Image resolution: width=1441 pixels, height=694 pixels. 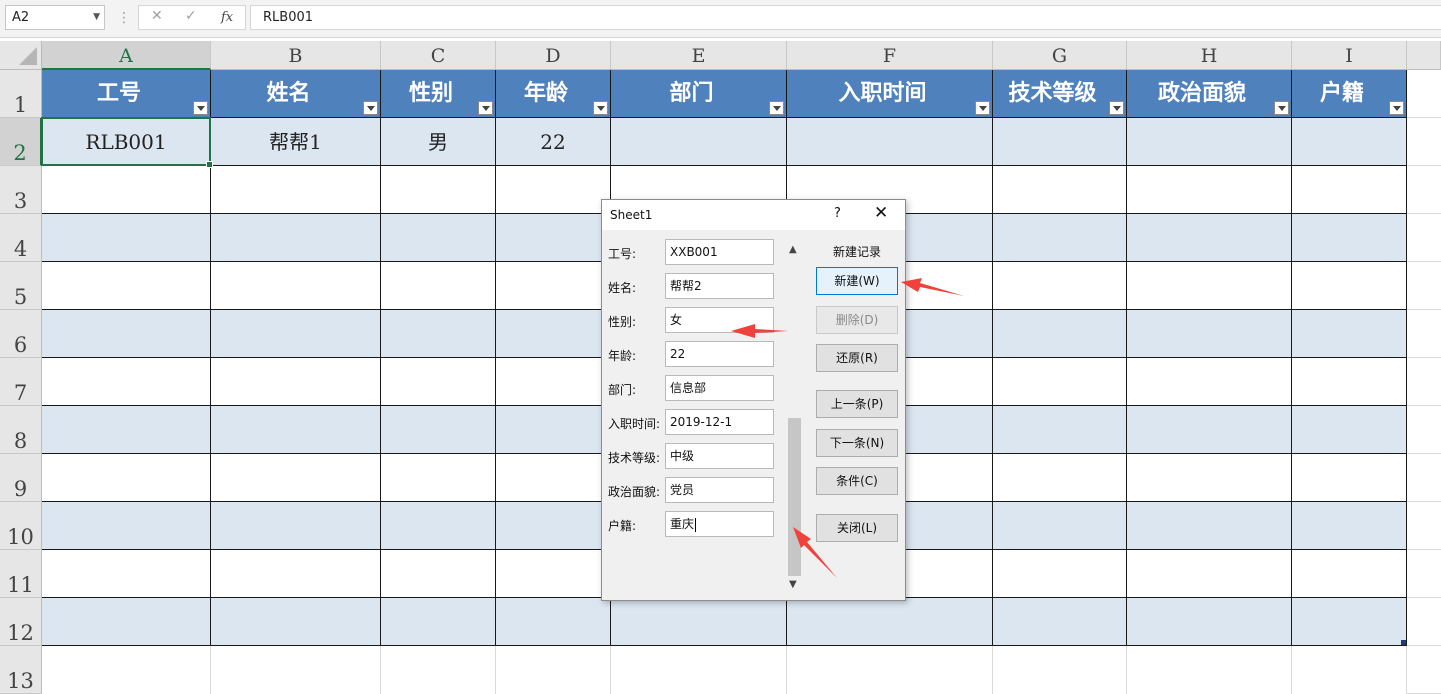 I want to click on field-input-age: 22, so click(x=719, y=354).